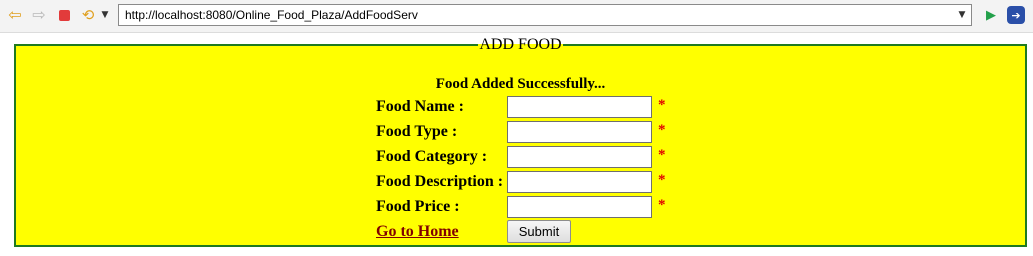  Describe the element at coordinates (579, 107) in the screenshot. I see `food-name-input` at that location.